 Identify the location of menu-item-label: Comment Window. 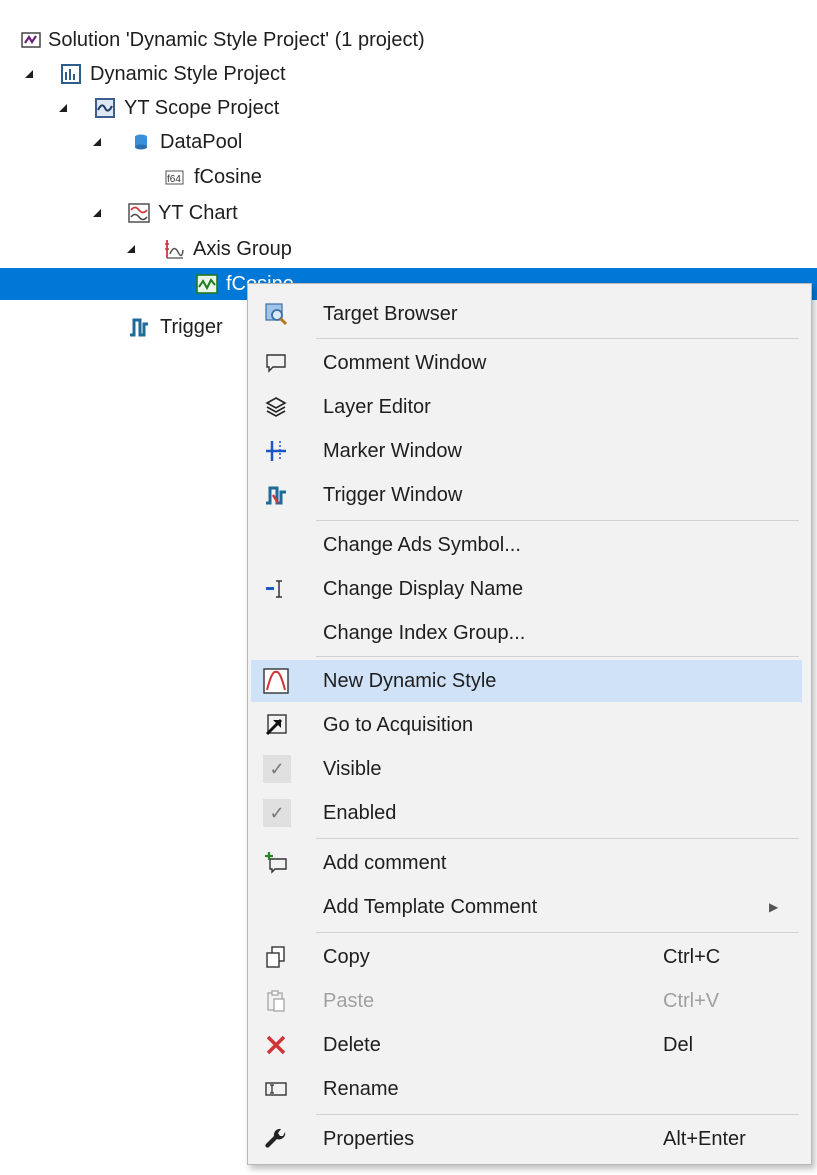
(405, 363).